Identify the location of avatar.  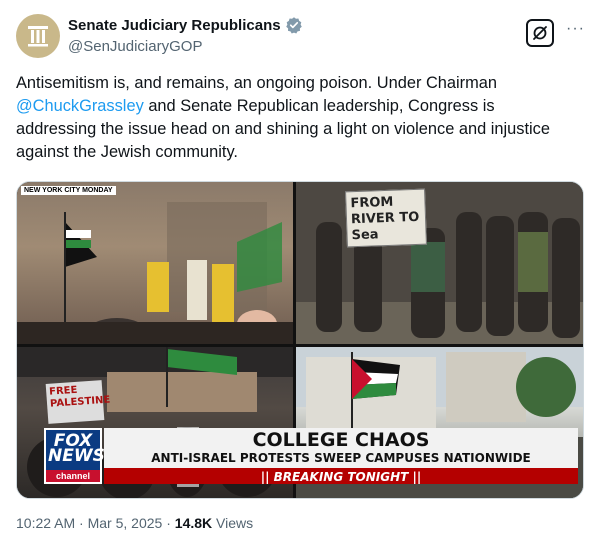
(38, 36).